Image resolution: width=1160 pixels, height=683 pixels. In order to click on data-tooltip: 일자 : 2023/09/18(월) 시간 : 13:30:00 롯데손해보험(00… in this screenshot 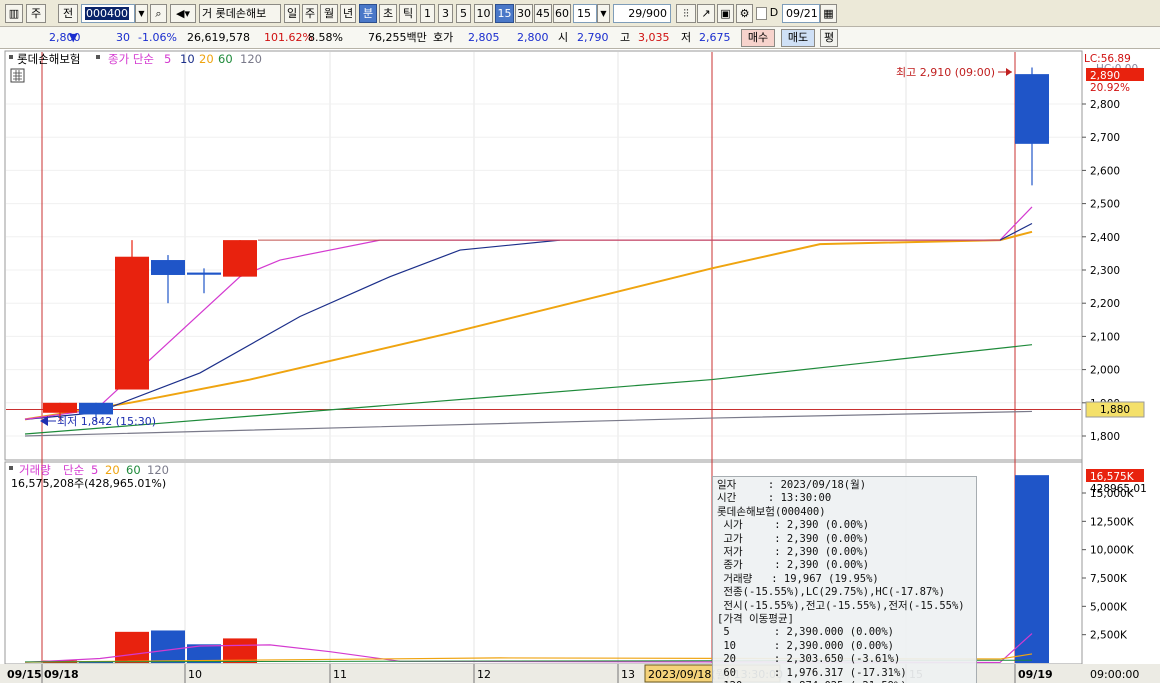, I will do `click(844, 579)`.